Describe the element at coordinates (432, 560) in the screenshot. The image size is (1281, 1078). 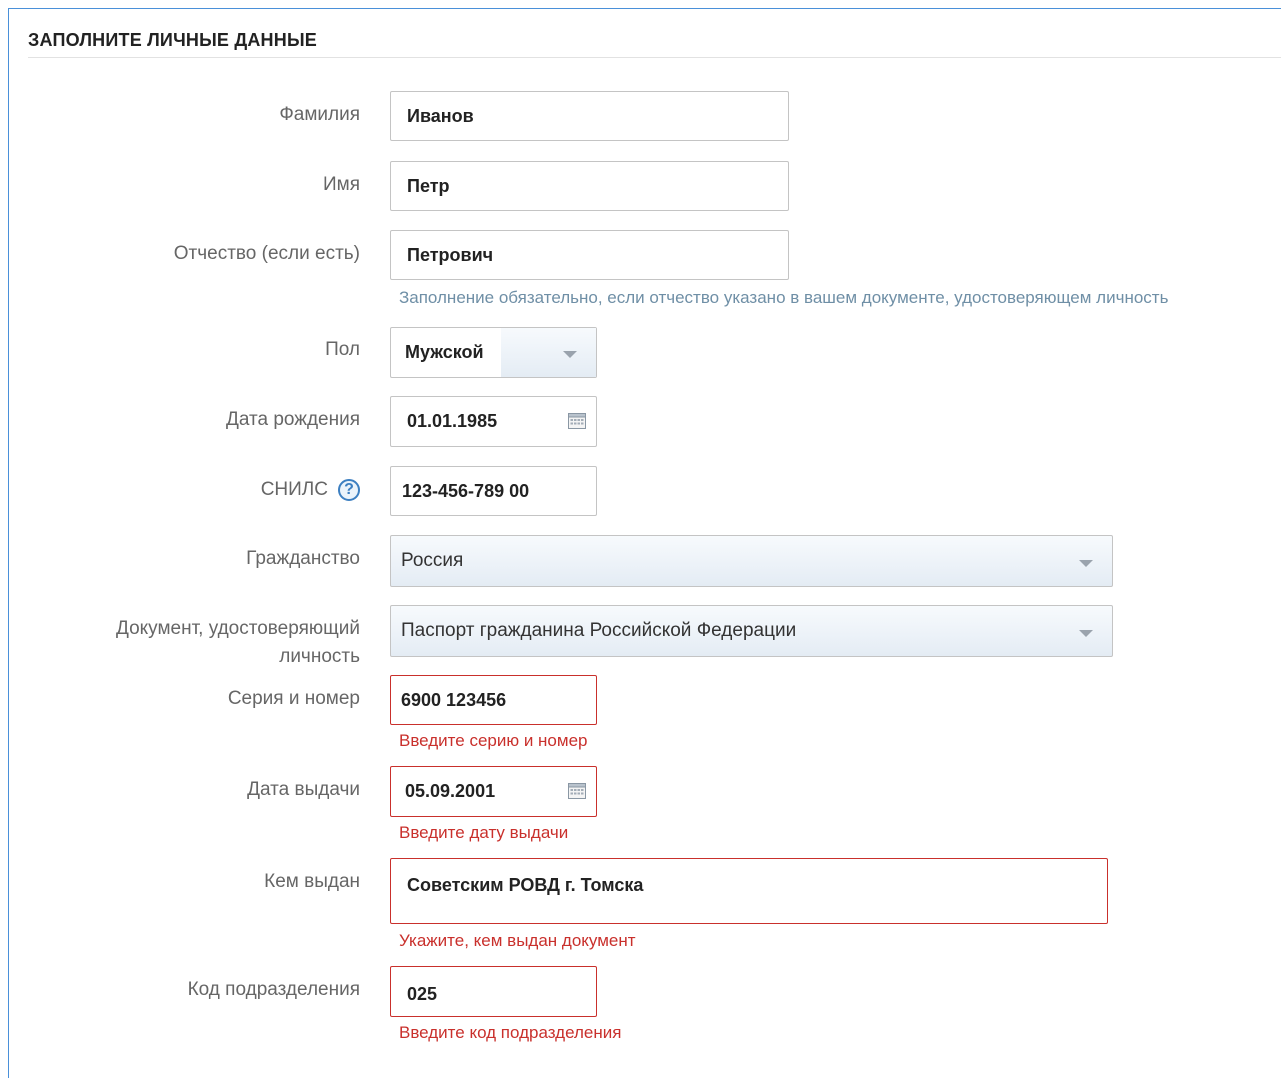
I see `citizenship-value: Россия` at that location.